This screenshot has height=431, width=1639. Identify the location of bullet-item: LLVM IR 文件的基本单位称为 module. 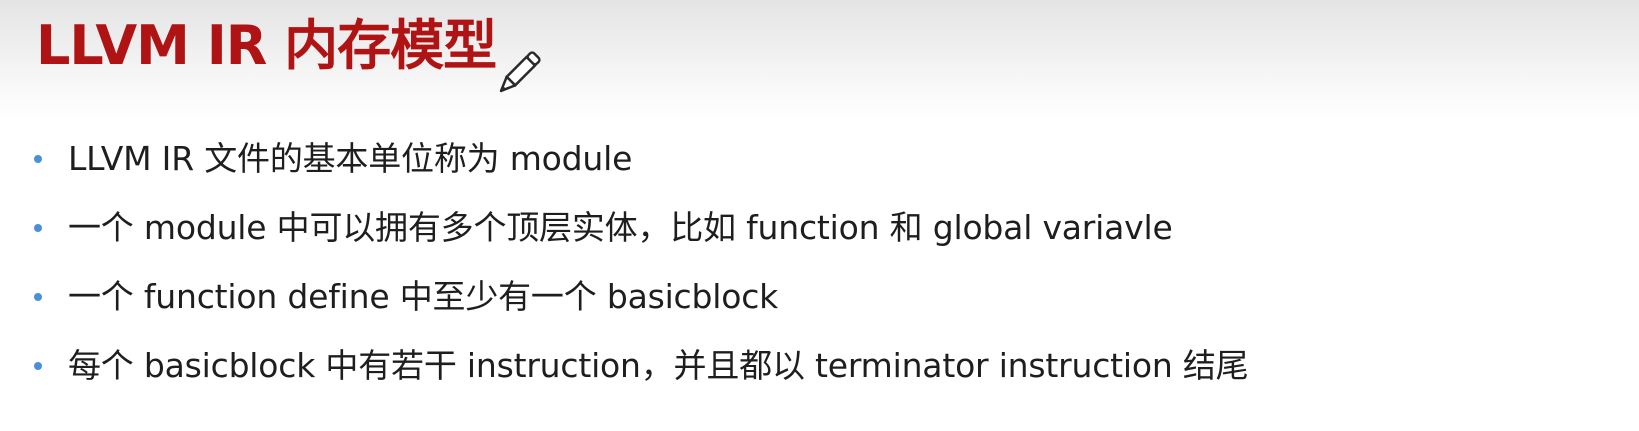
(641, 160).